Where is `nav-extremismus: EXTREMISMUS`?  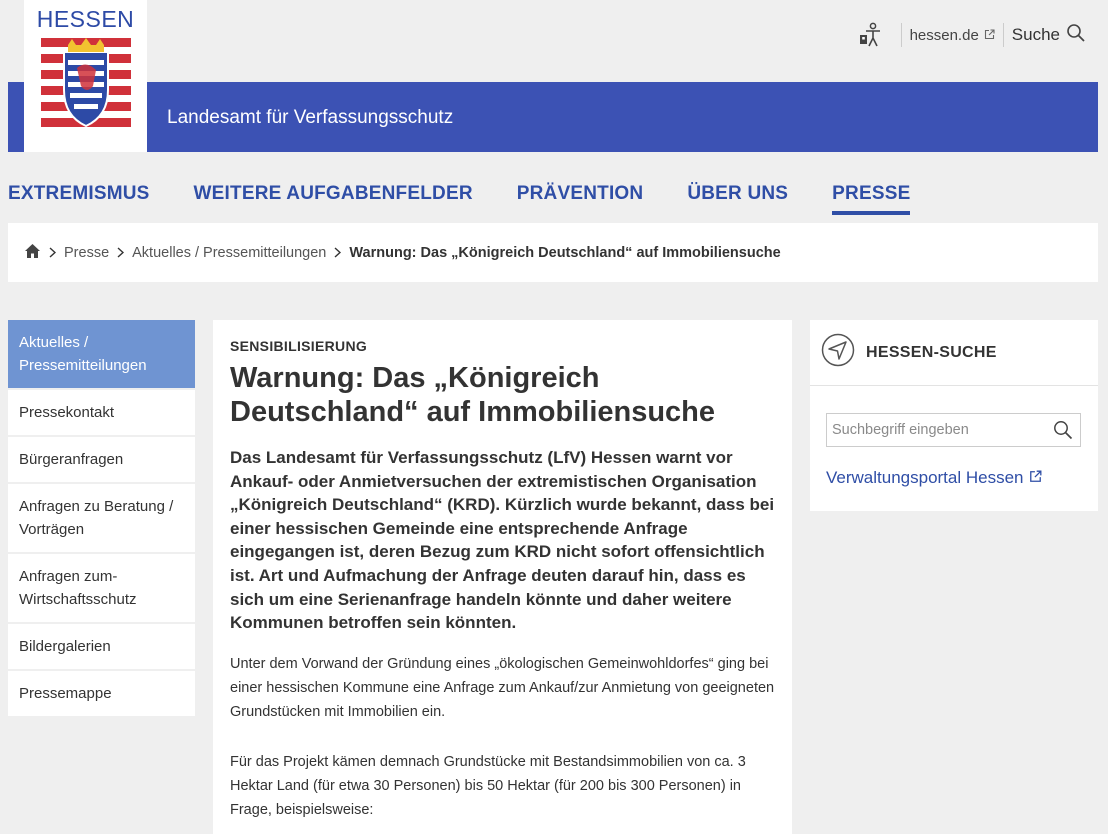
nav-extremismus: EXTREMISMUS is located at coordinates (79, 199).